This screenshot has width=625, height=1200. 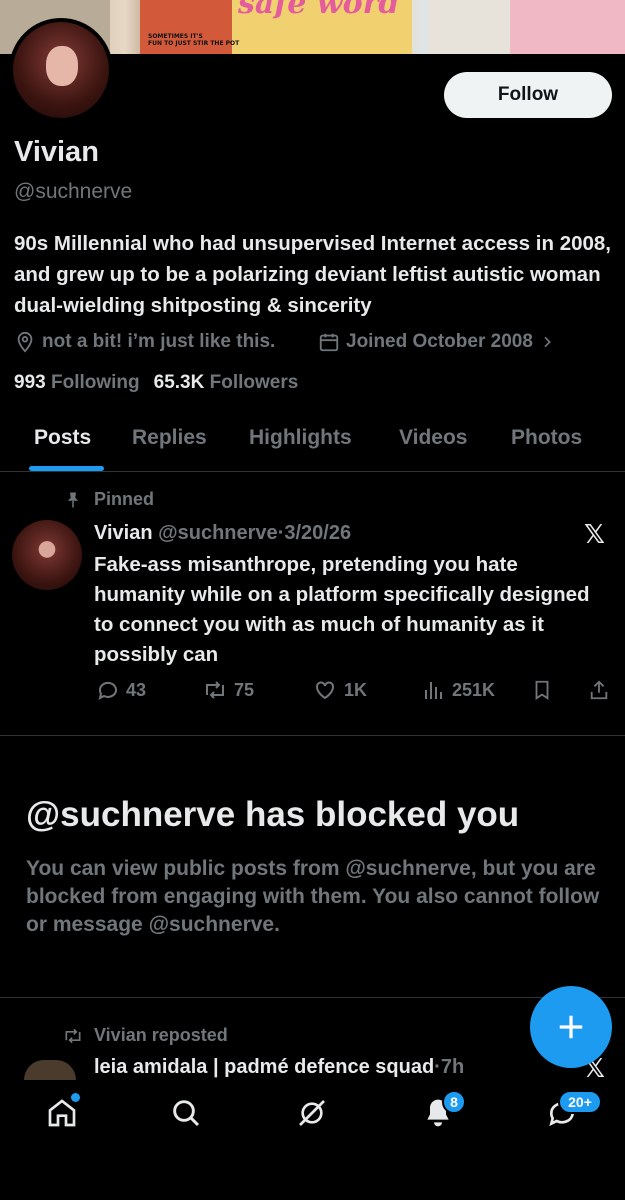 What do you see at coordinates (433, 438) in the screenshot?
I see `tab-videos: Videos` at bounding box center [433, 438].